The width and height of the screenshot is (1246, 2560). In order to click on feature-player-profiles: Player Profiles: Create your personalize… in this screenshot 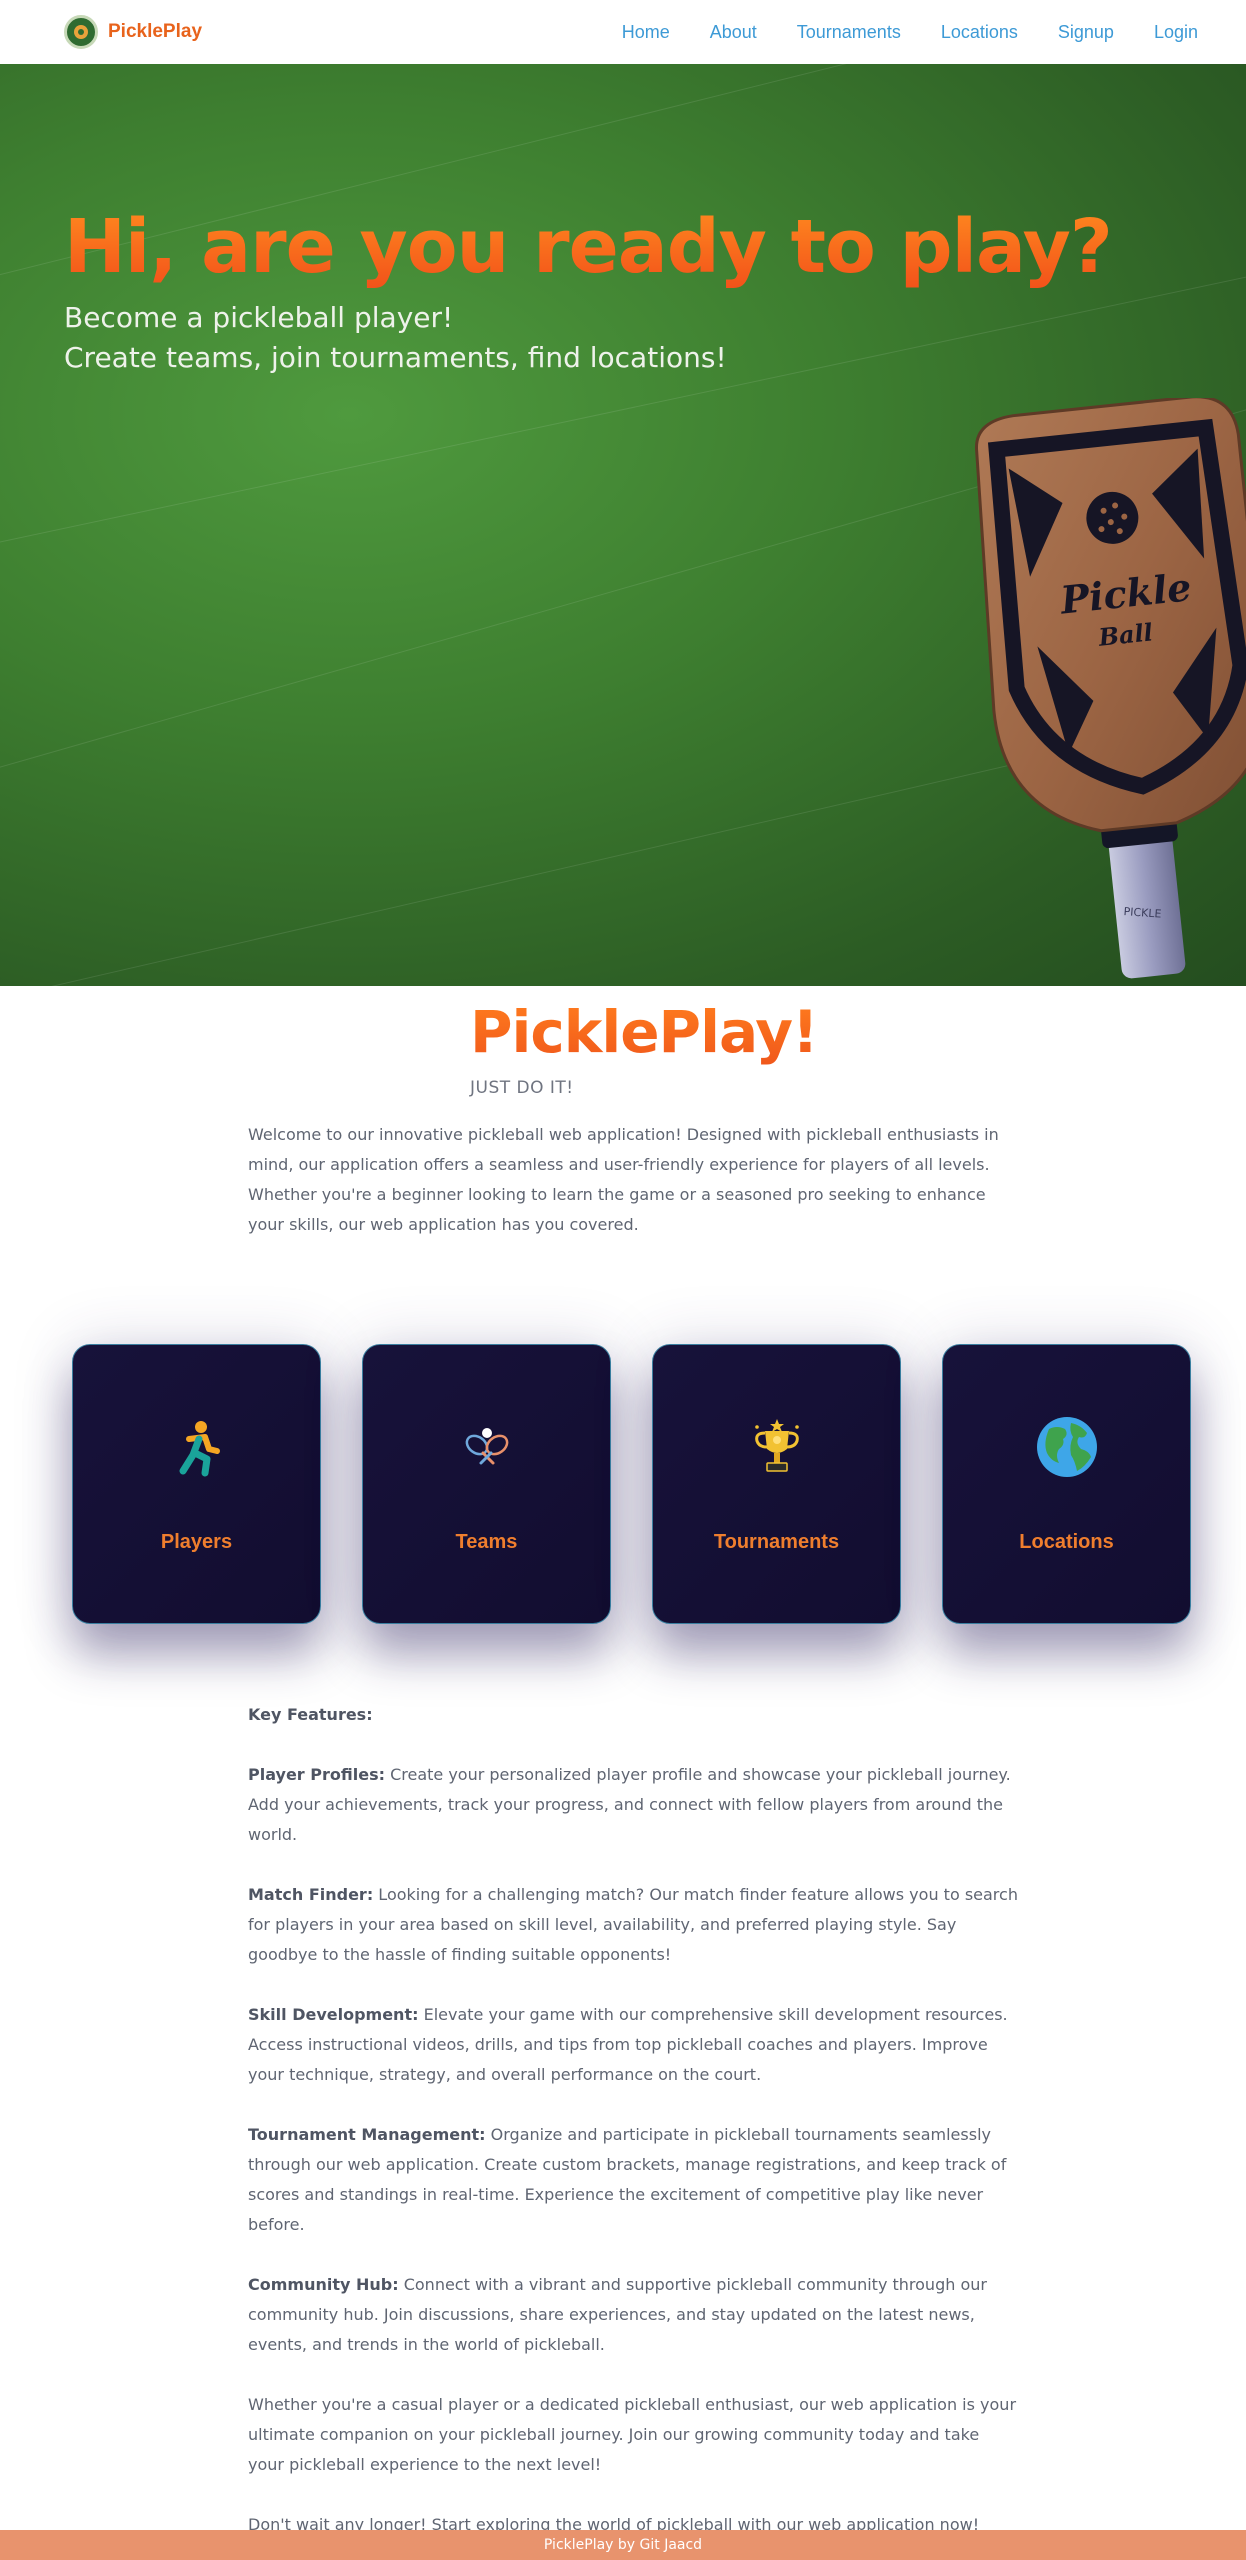, I will do `click(629, 1804)`.